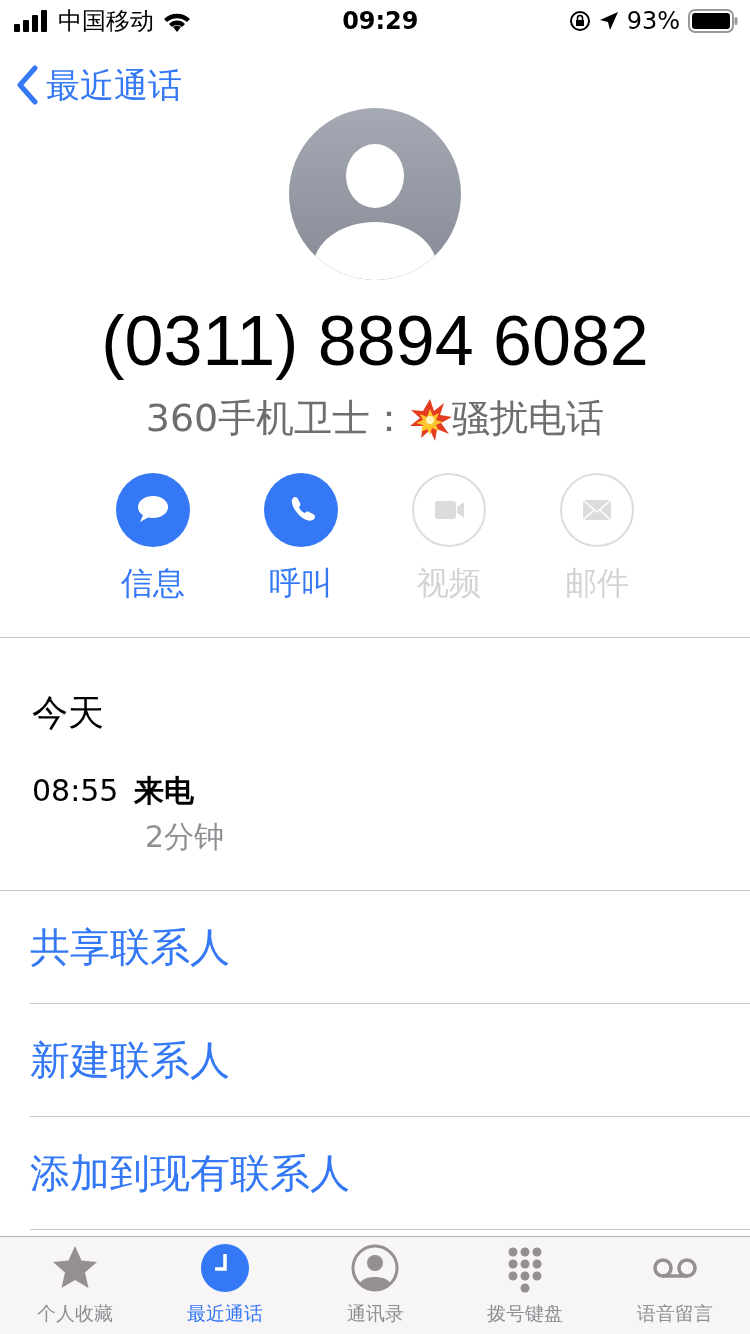 The width and height of the screenshot is (750, 1334). I want to click on call-type: 来电, so click(164, 790).